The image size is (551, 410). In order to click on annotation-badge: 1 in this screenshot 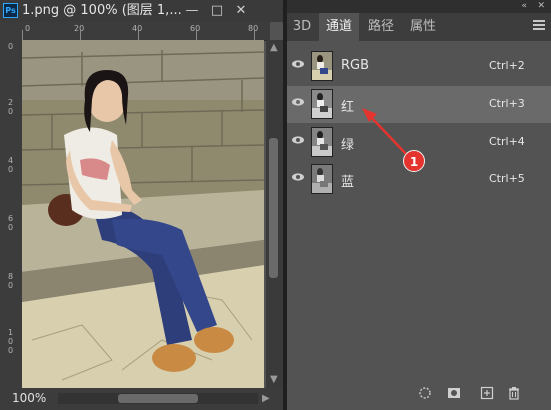, I will do `click(414, 161)`.